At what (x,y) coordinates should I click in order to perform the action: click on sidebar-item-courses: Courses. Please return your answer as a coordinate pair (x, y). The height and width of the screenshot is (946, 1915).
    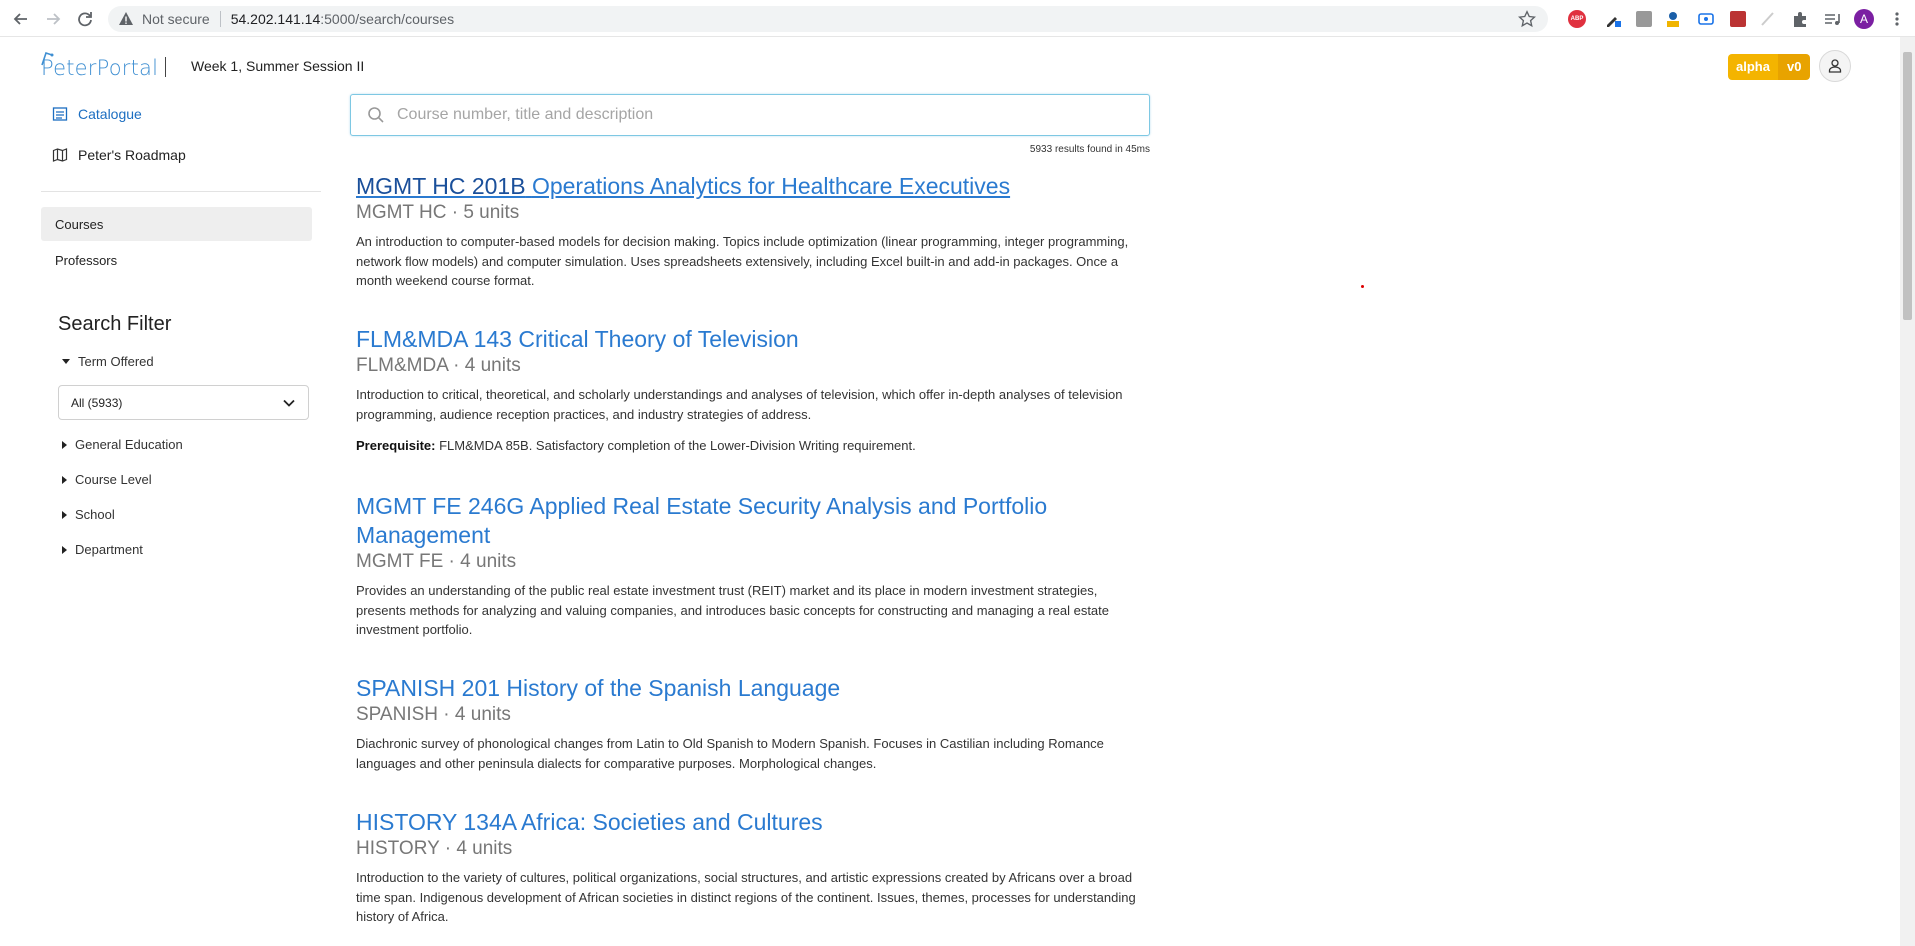
    Looking at the image, I should click on (176, 224).